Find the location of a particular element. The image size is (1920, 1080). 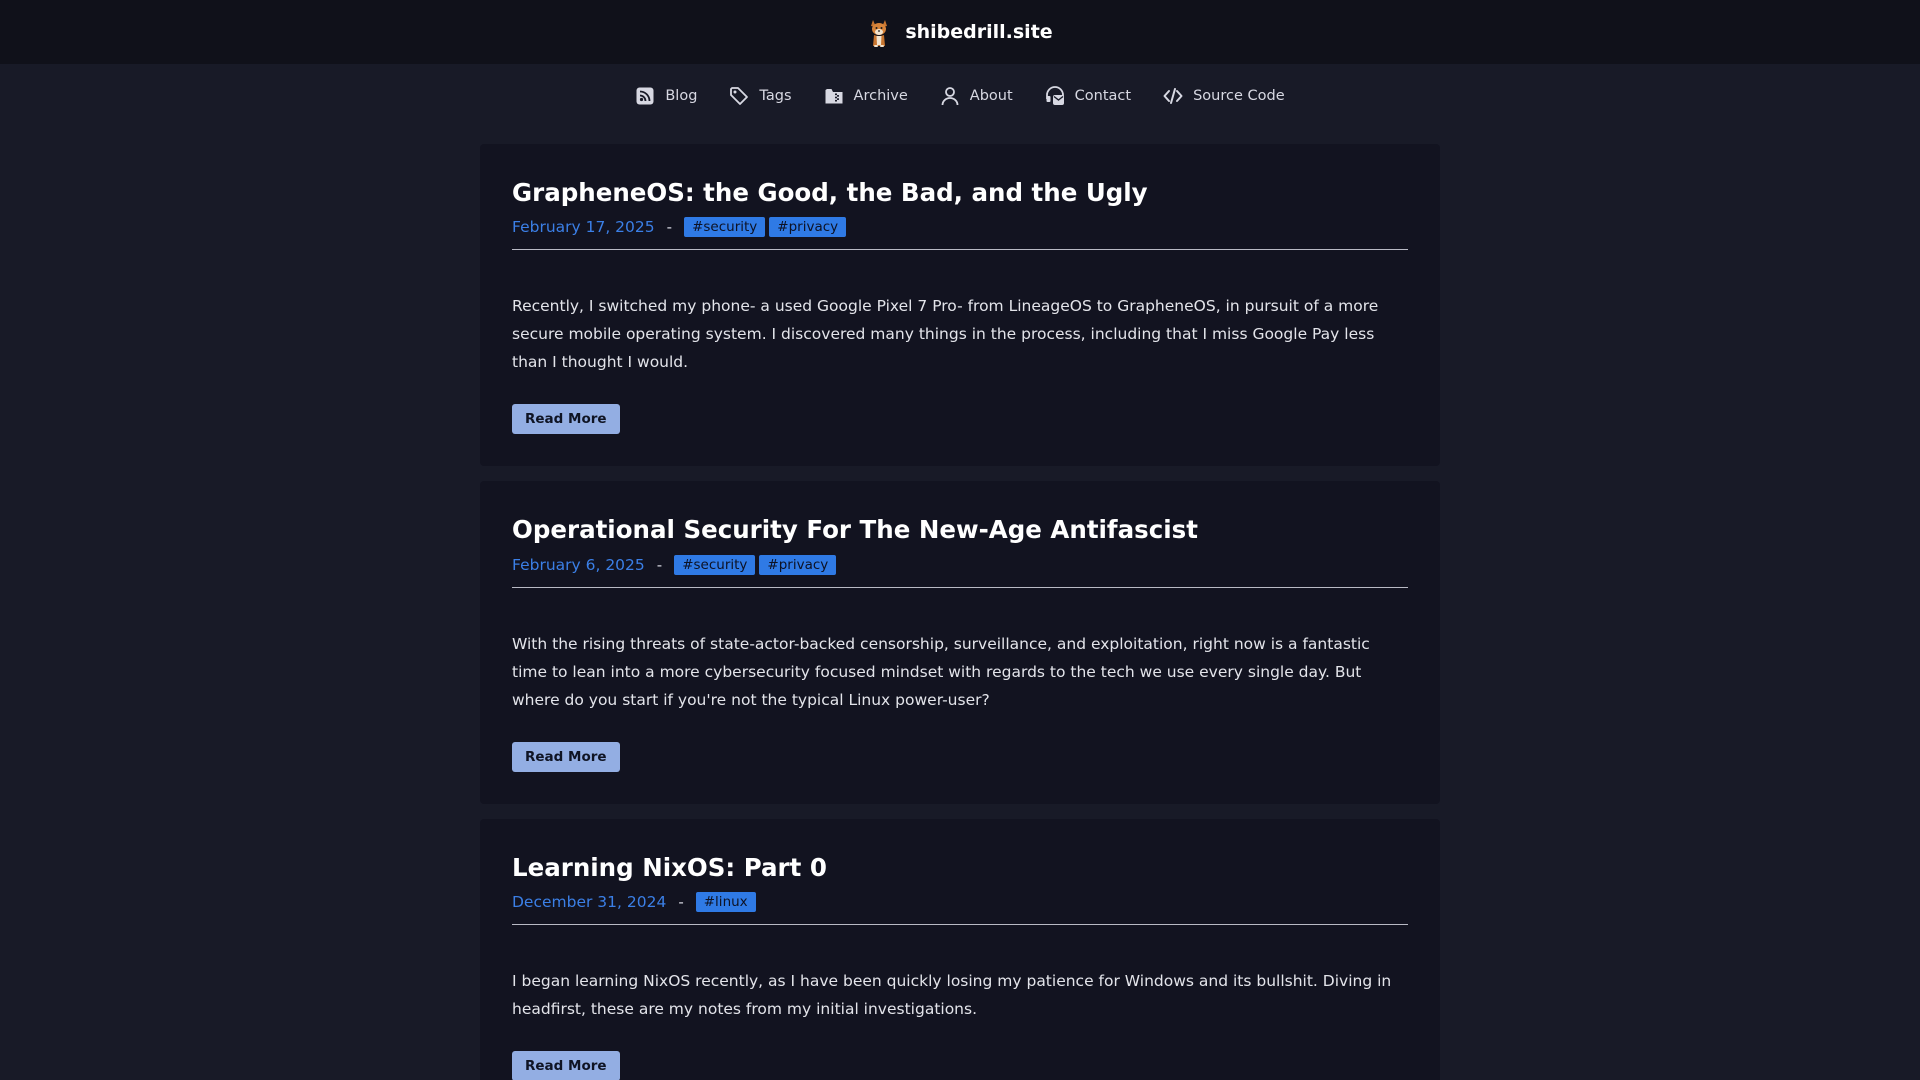

nav-item-source-code: Source Code is located at coordinates (1224, 96).